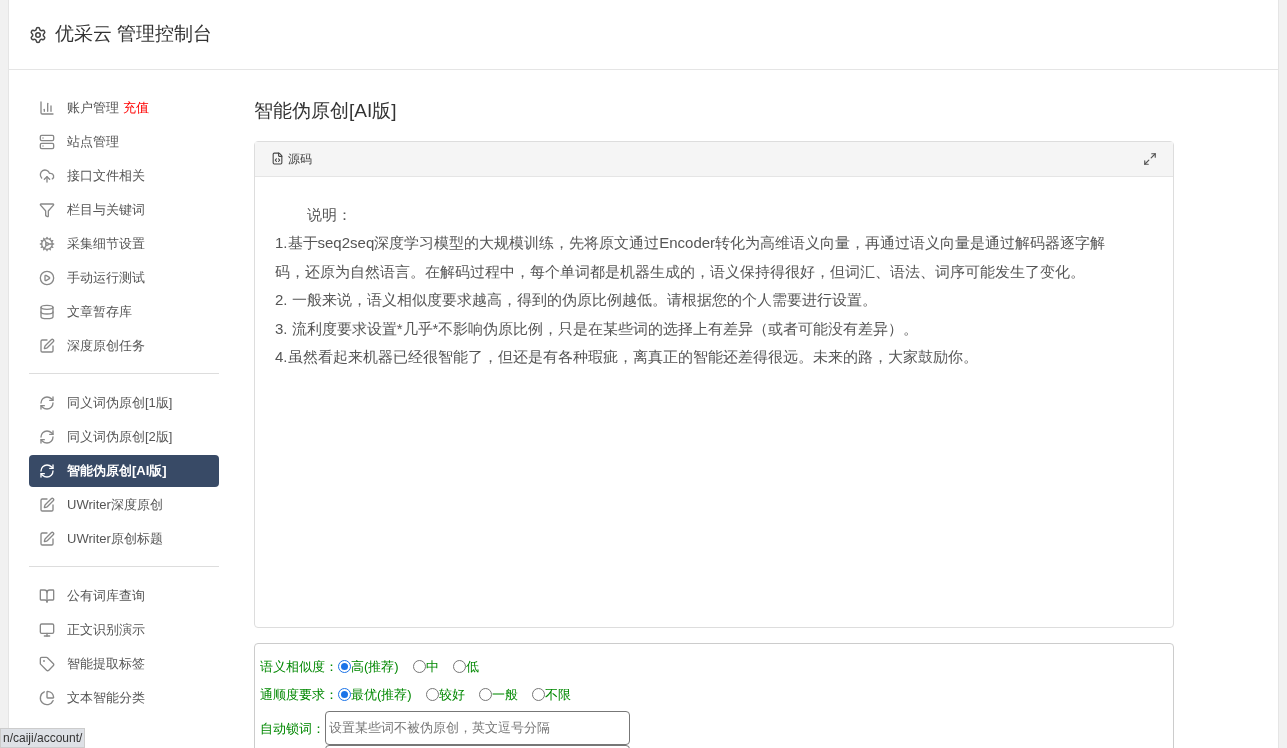 This screenshot has height=748, width=1287. Describe the element at coordinates (124, 664) in the screenshot. I see `sidebar-item: 智能提取标签` at that location.